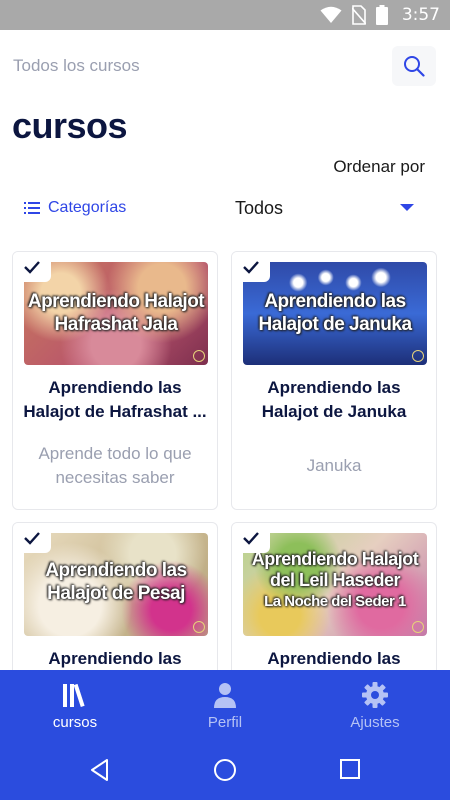  What do you see at coordinates (327, 208) in the screenshot?
I see `filter-dropdown: Todos` at bounding box center [327, 208].